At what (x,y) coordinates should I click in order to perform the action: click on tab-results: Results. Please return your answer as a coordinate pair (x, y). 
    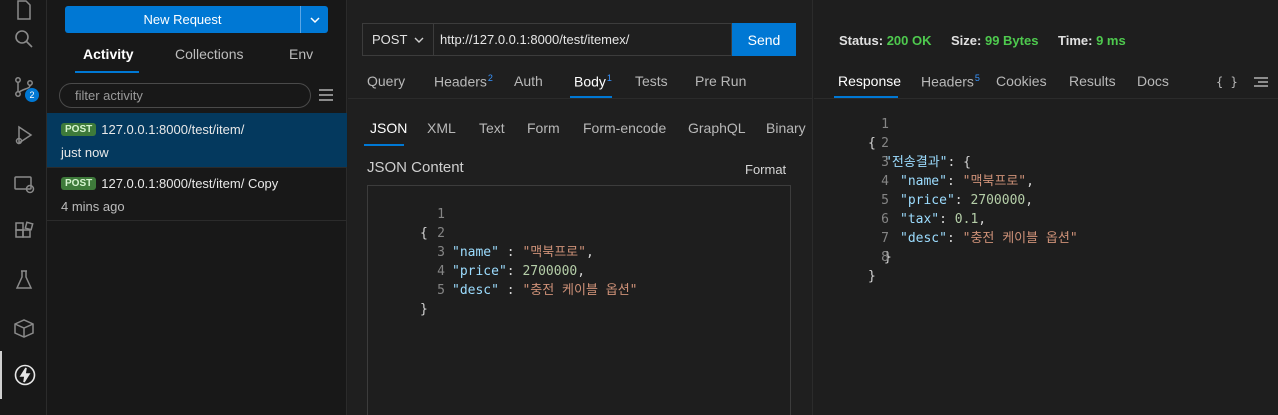
    Looking at the image, I should click on (1092, 81).